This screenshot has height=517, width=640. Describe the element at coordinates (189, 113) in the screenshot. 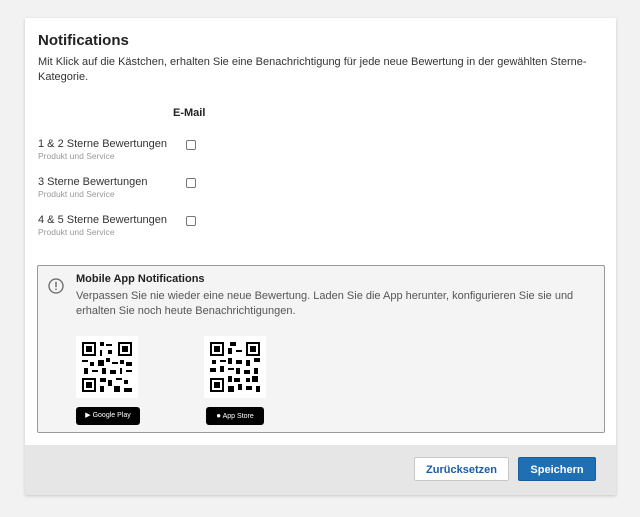

I see `email-column-header: E-Mail` at that location.